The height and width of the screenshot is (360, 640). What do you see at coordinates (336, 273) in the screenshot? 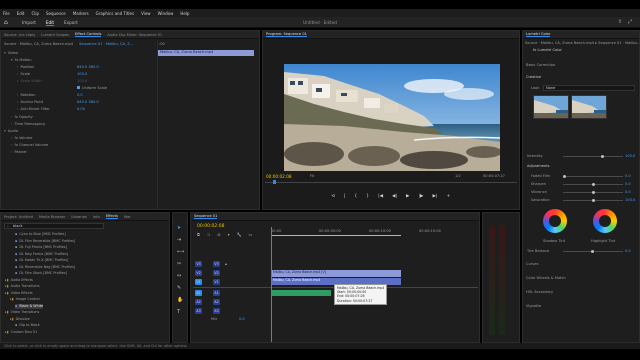
I see `video-clip-v2: Malibu, CA, Zuma Beach.mp4 [V]` at bounding box center [336, 273].